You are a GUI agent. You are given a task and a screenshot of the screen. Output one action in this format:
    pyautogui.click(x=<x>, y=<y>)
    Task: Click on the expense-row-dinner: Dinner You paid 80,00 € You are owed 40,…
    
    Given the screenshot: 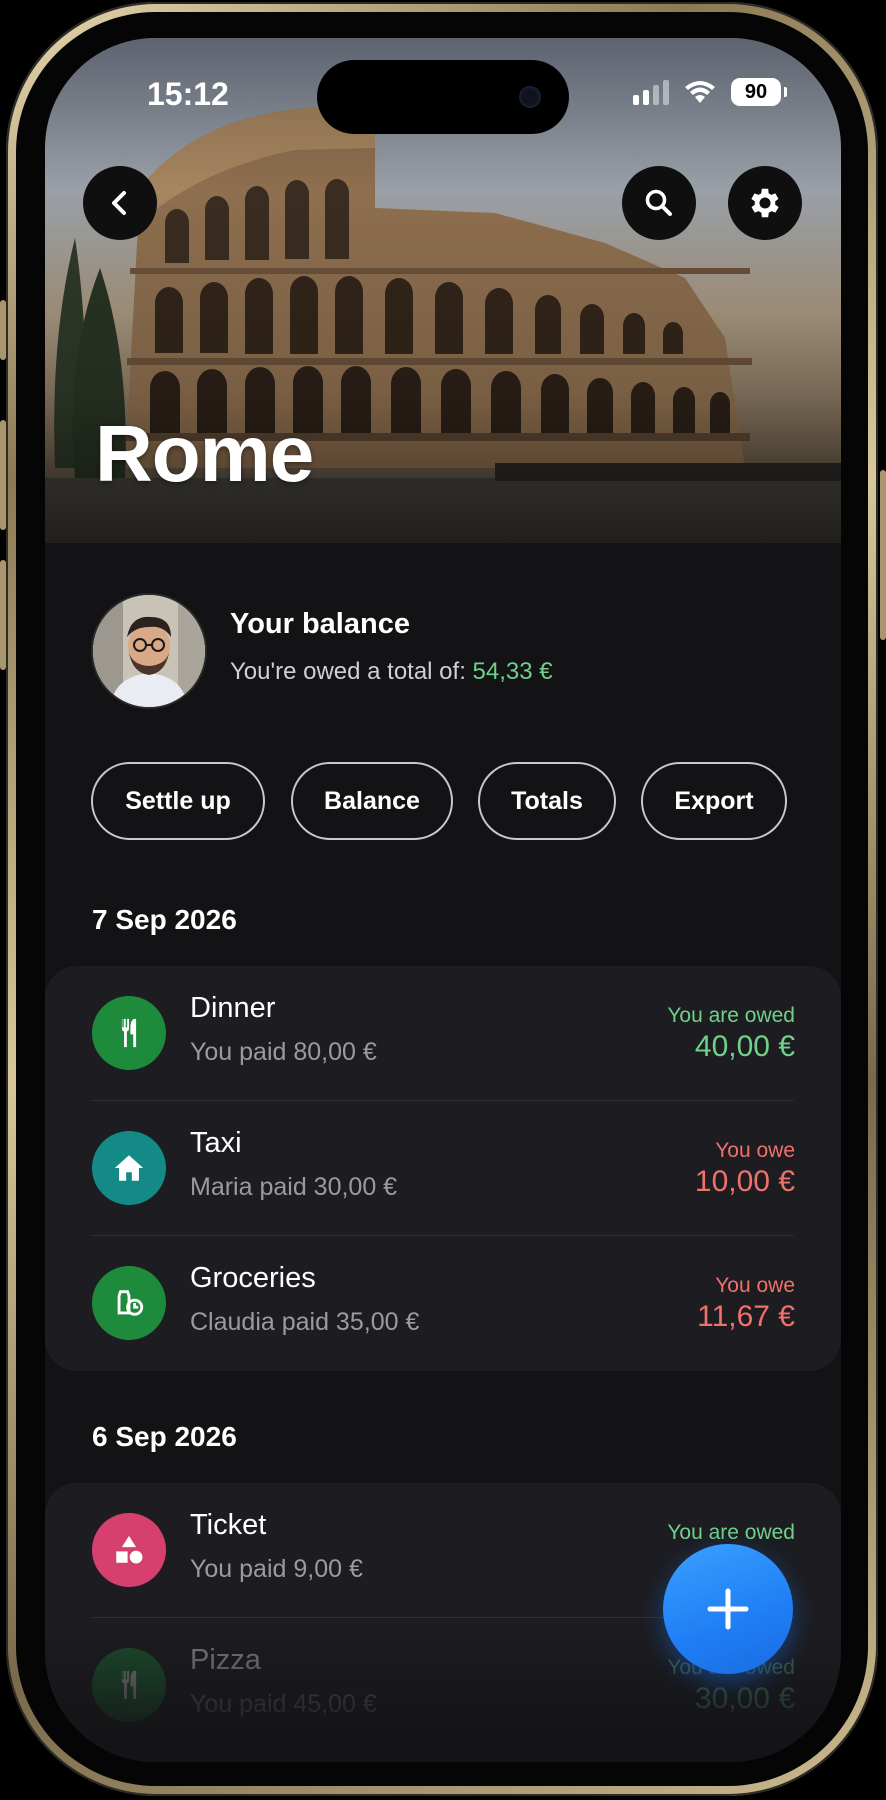 What is the action you would take?
    pyautogui.click(x=443, y=1033)
    